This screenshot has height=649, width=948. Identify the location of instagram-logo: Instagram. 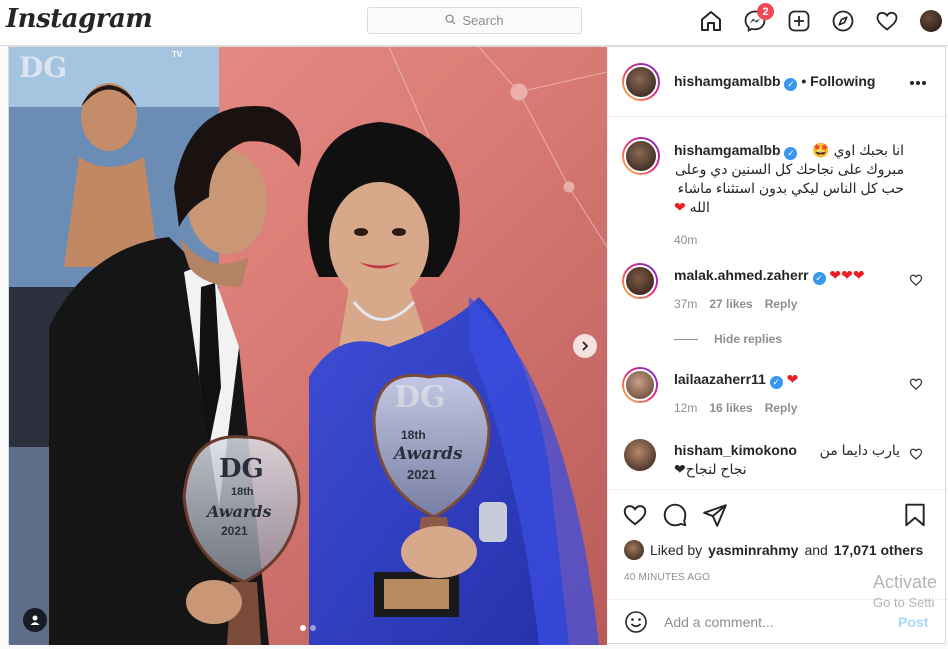
(79, 19).